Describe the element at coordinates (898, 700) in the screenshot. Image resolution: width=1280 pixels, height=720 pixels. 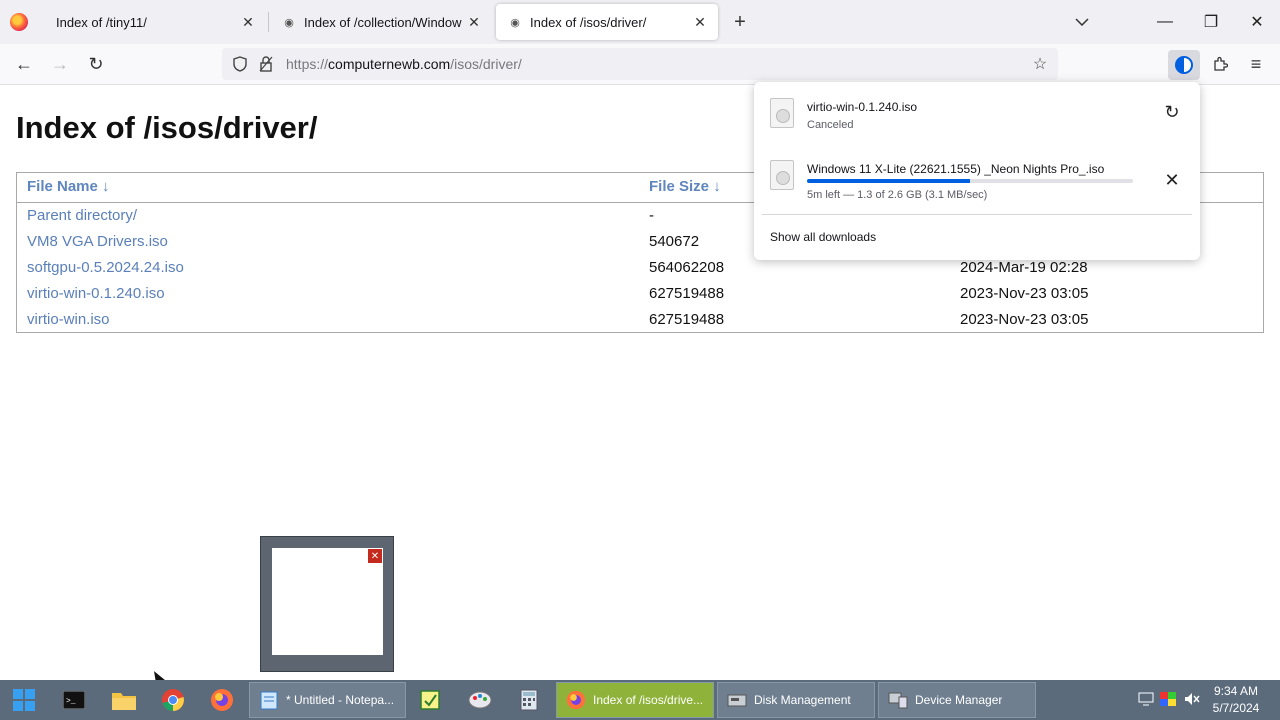
I see `device-manager-icon` at that location.